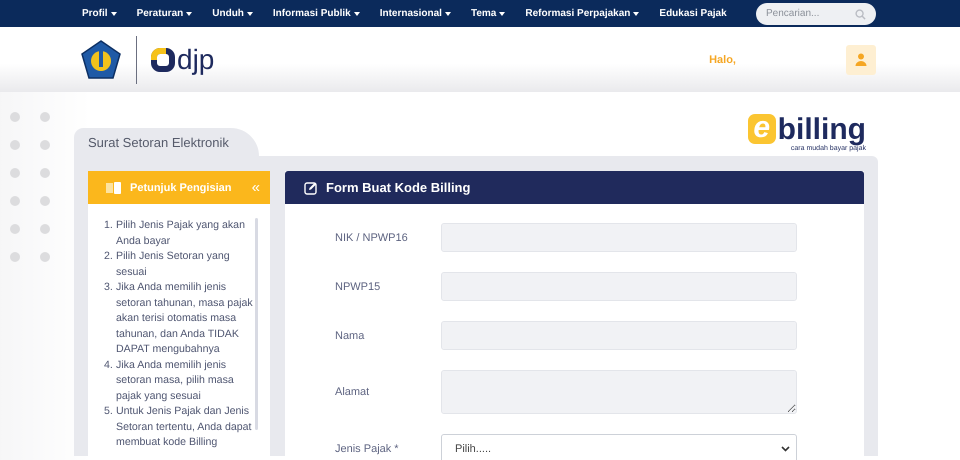 Image resolution: width=960 pixels, height=460 pixels. I want to click on rounded-square-icon, so click(163, 60).